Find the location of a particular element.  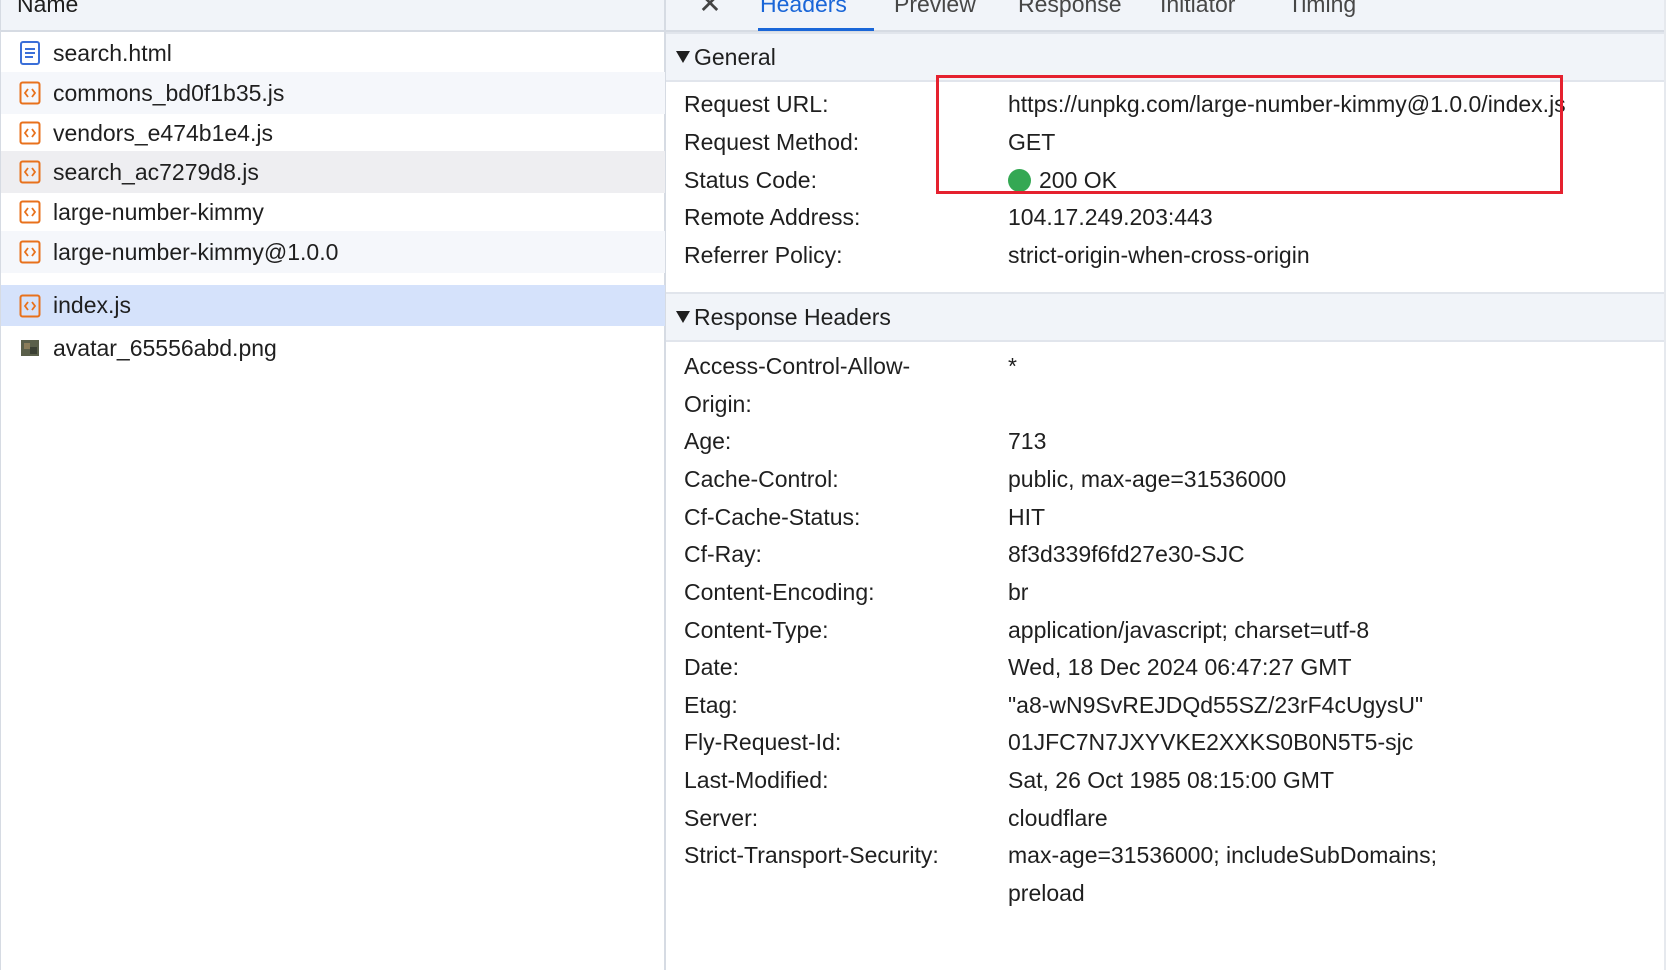

header-key: Server: is located at coordinates (721, 818).